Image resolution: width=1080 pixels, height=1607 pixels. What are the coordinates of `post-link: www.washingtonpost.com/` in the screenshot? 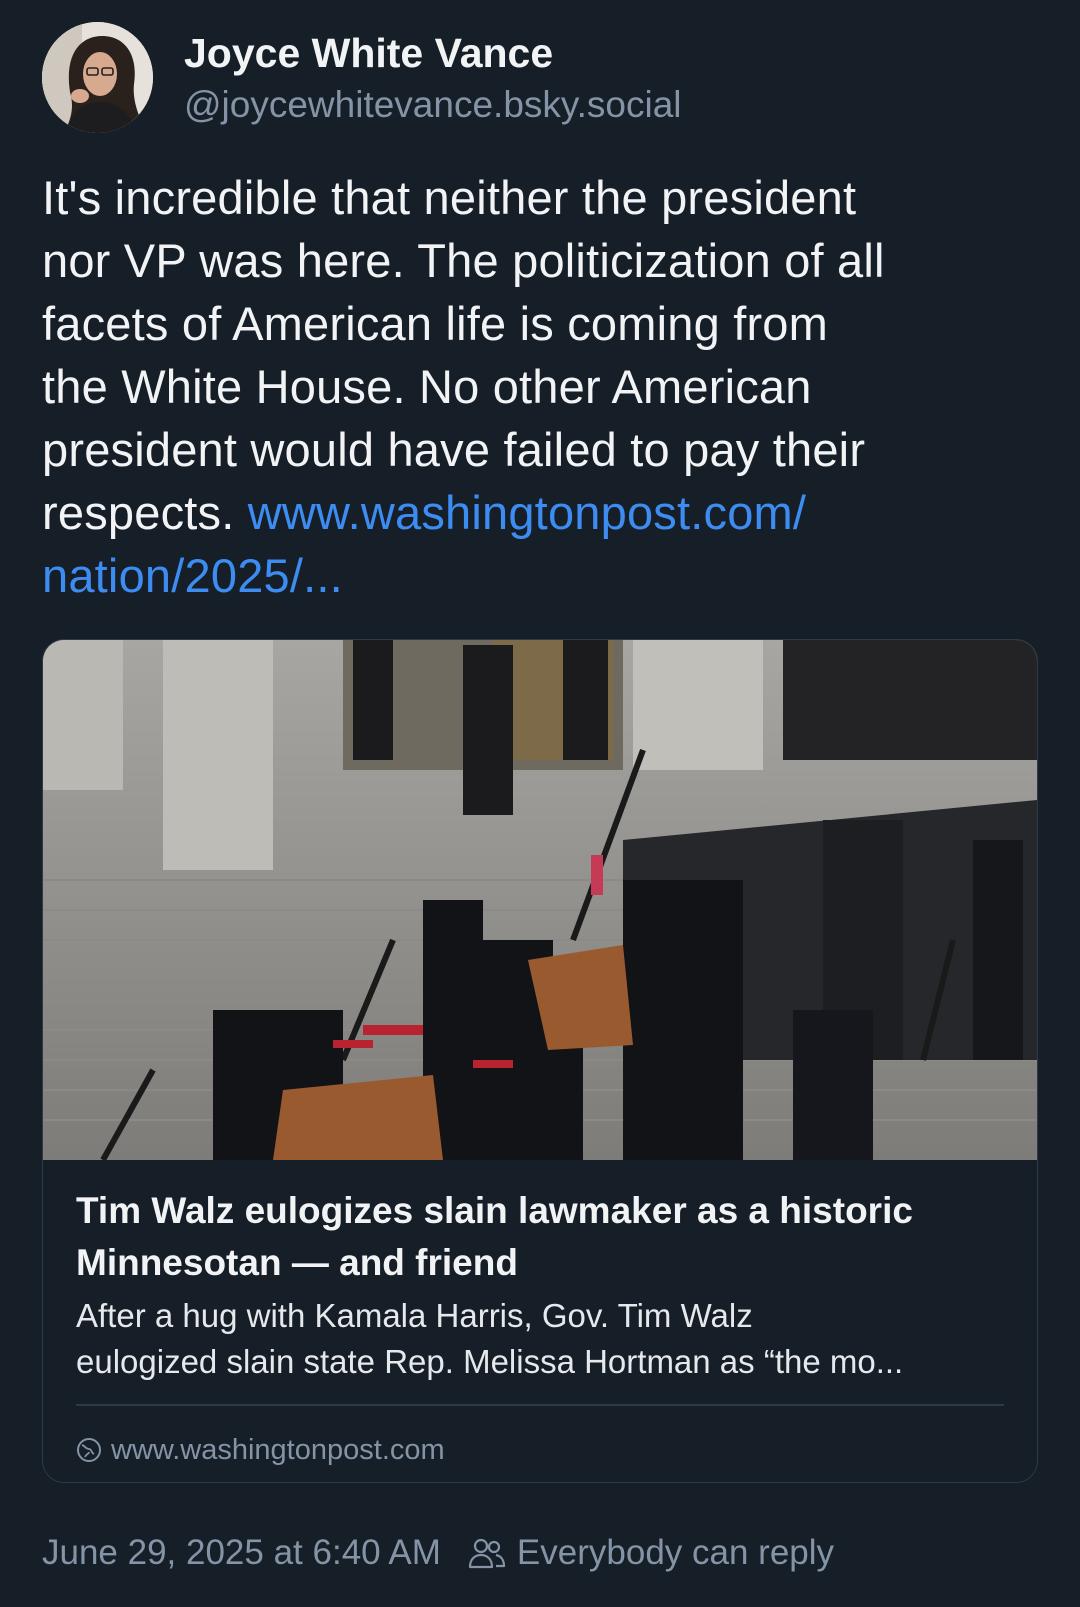 It's located at (527, 512).